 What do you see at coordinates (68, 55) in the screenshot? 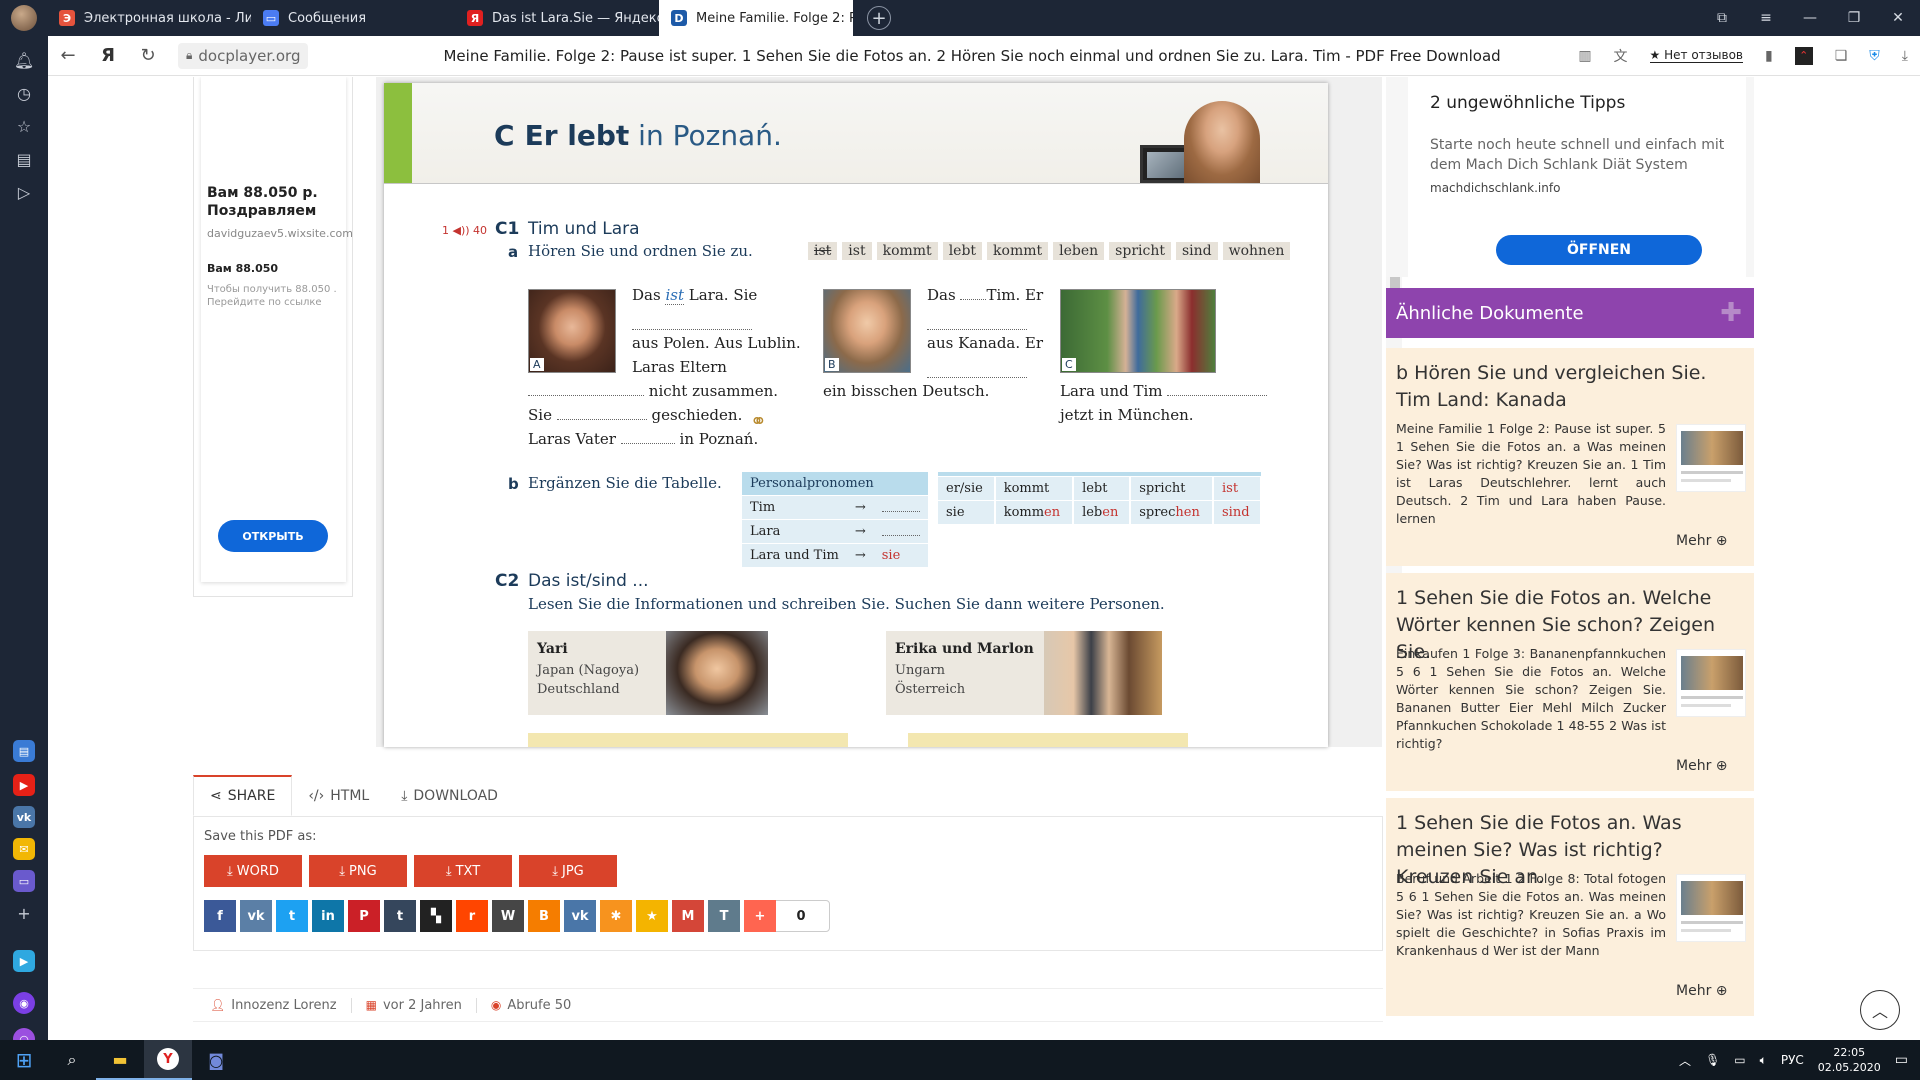
I see `back-icon: ←` at bounding box center [68, 55].